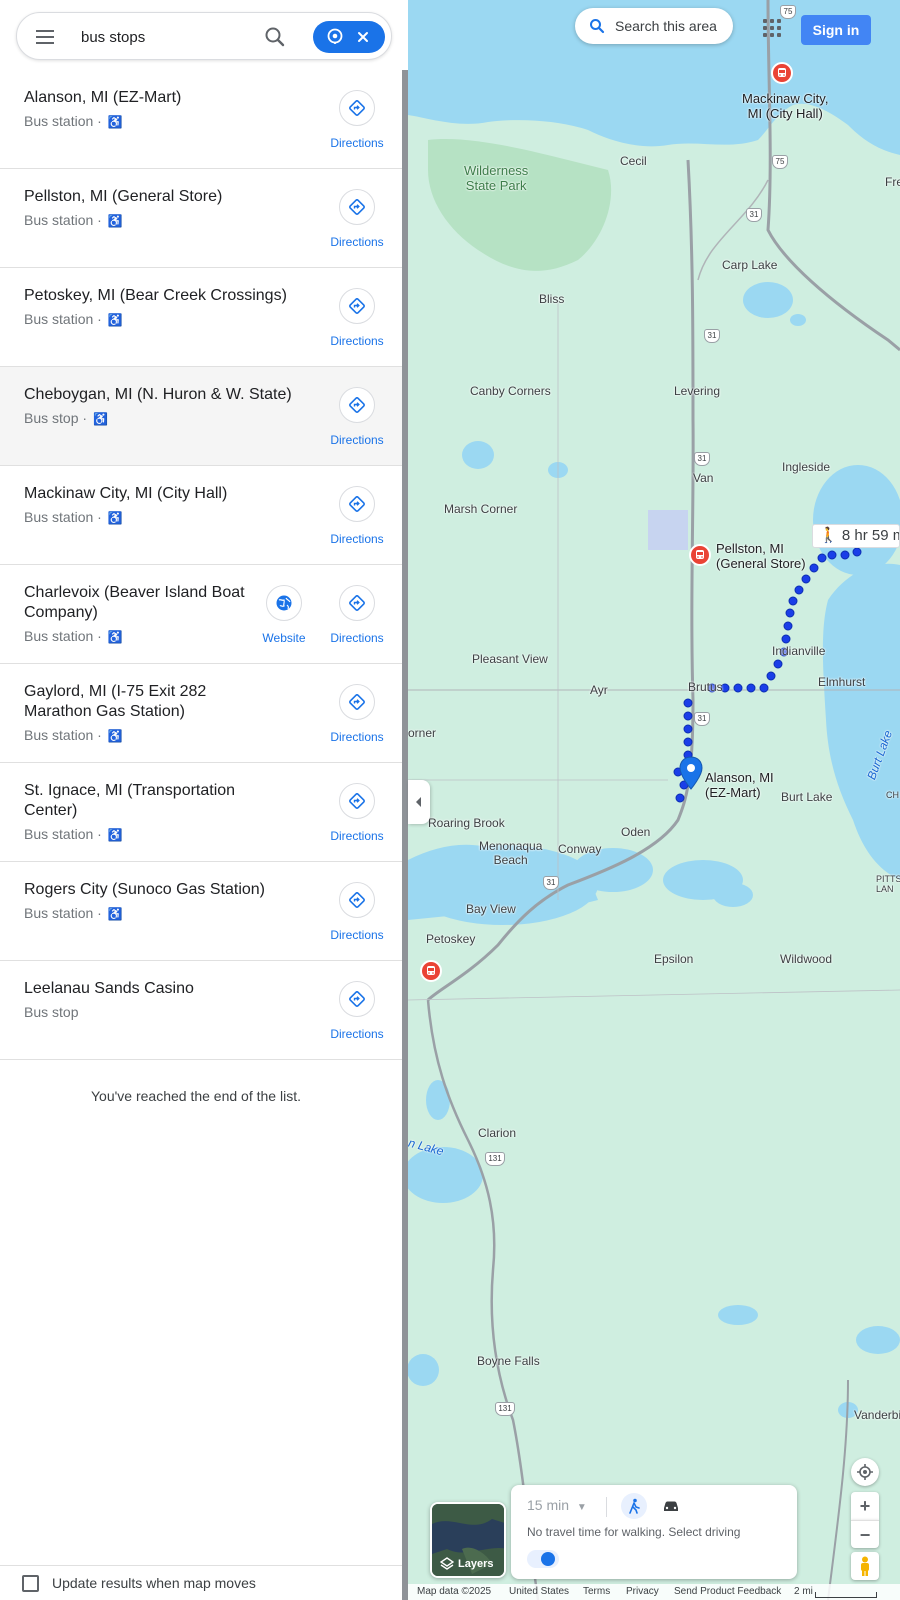 The height and width of the screenshot is (1600, 900). Describe the element at coordinates (169, 395) in the screenshot. I see `result-title: Cheboygan, MI (N. Huron & W. State)` at that location.